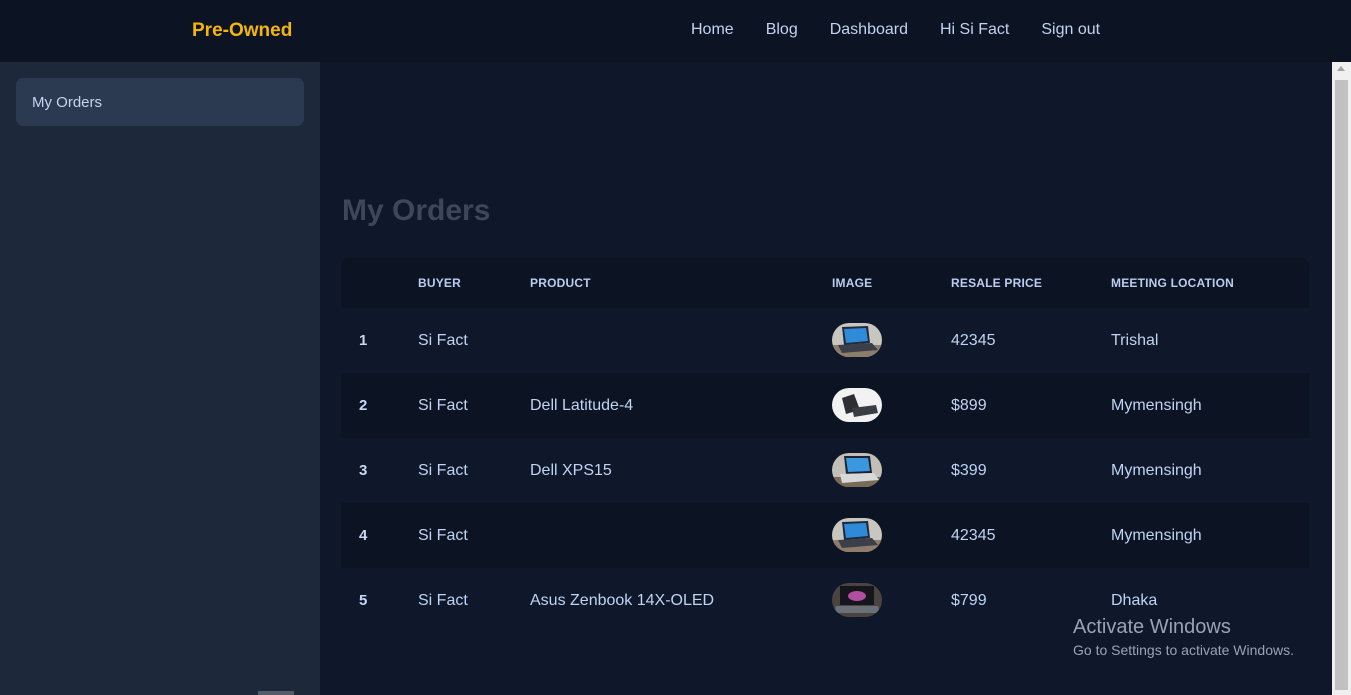 This screenshot has height=695, width=1351. Describe the element at coordinates (969, 600) in the screenshot. I see `row-price: $799` at that location.